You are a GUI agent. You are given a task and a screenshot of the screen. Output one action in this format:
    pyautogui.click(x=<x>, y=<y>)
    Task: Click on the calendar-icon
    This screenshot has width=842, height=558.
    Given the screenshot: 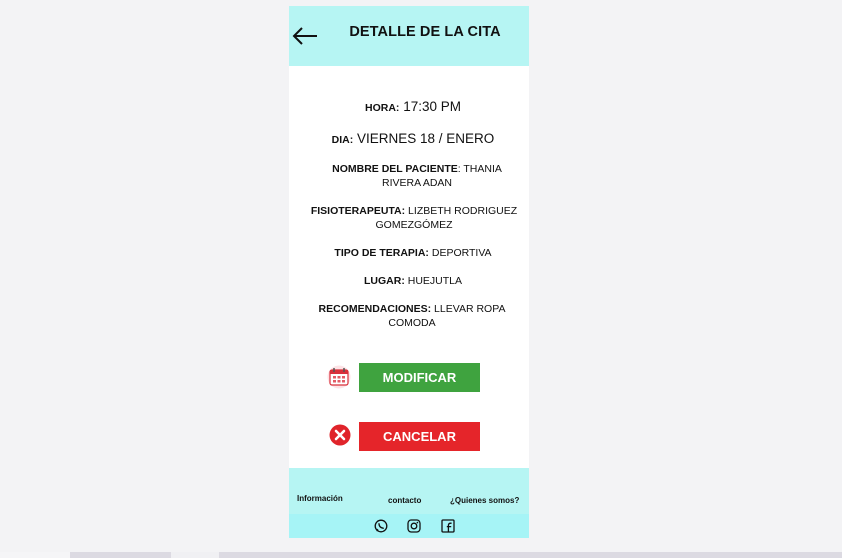 What is the action you would take?
    pyautogui.click(x=339, y=377)
    